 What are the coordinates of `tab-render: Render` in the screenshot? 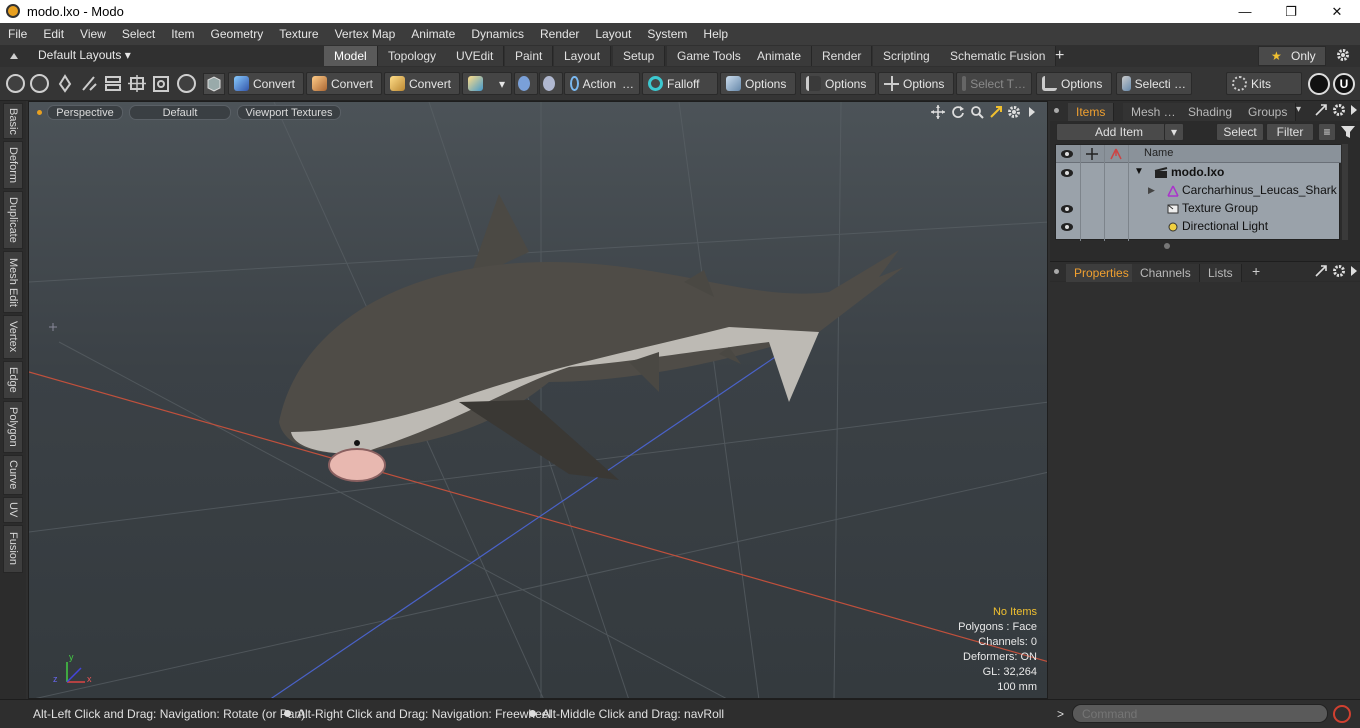 It's located at (842, 56).